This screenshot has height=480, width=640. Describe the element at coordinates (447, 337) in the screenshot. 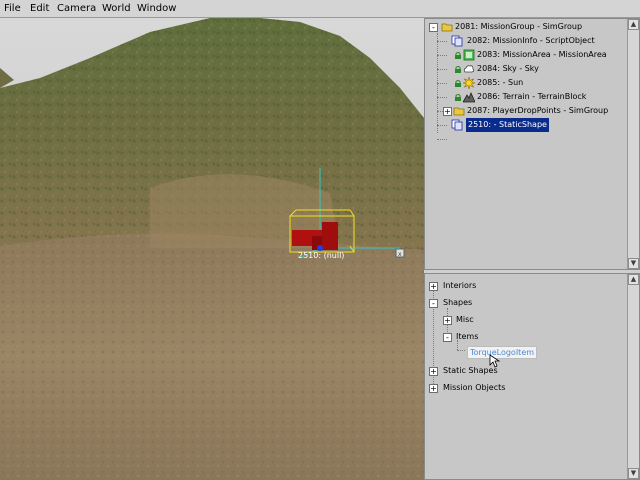

I see `expander-items: -` at that location.